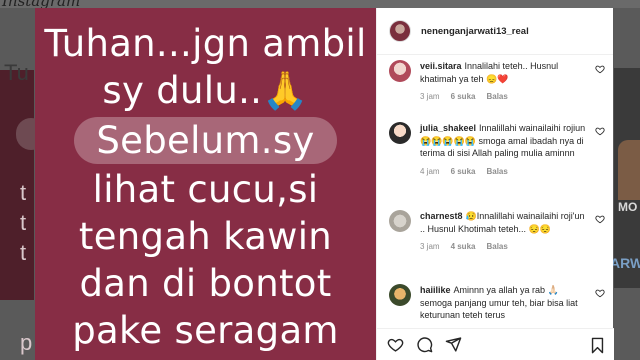 The image size is (640, 360). I want to click on comment-time: 4 jam, so click(430, 171).